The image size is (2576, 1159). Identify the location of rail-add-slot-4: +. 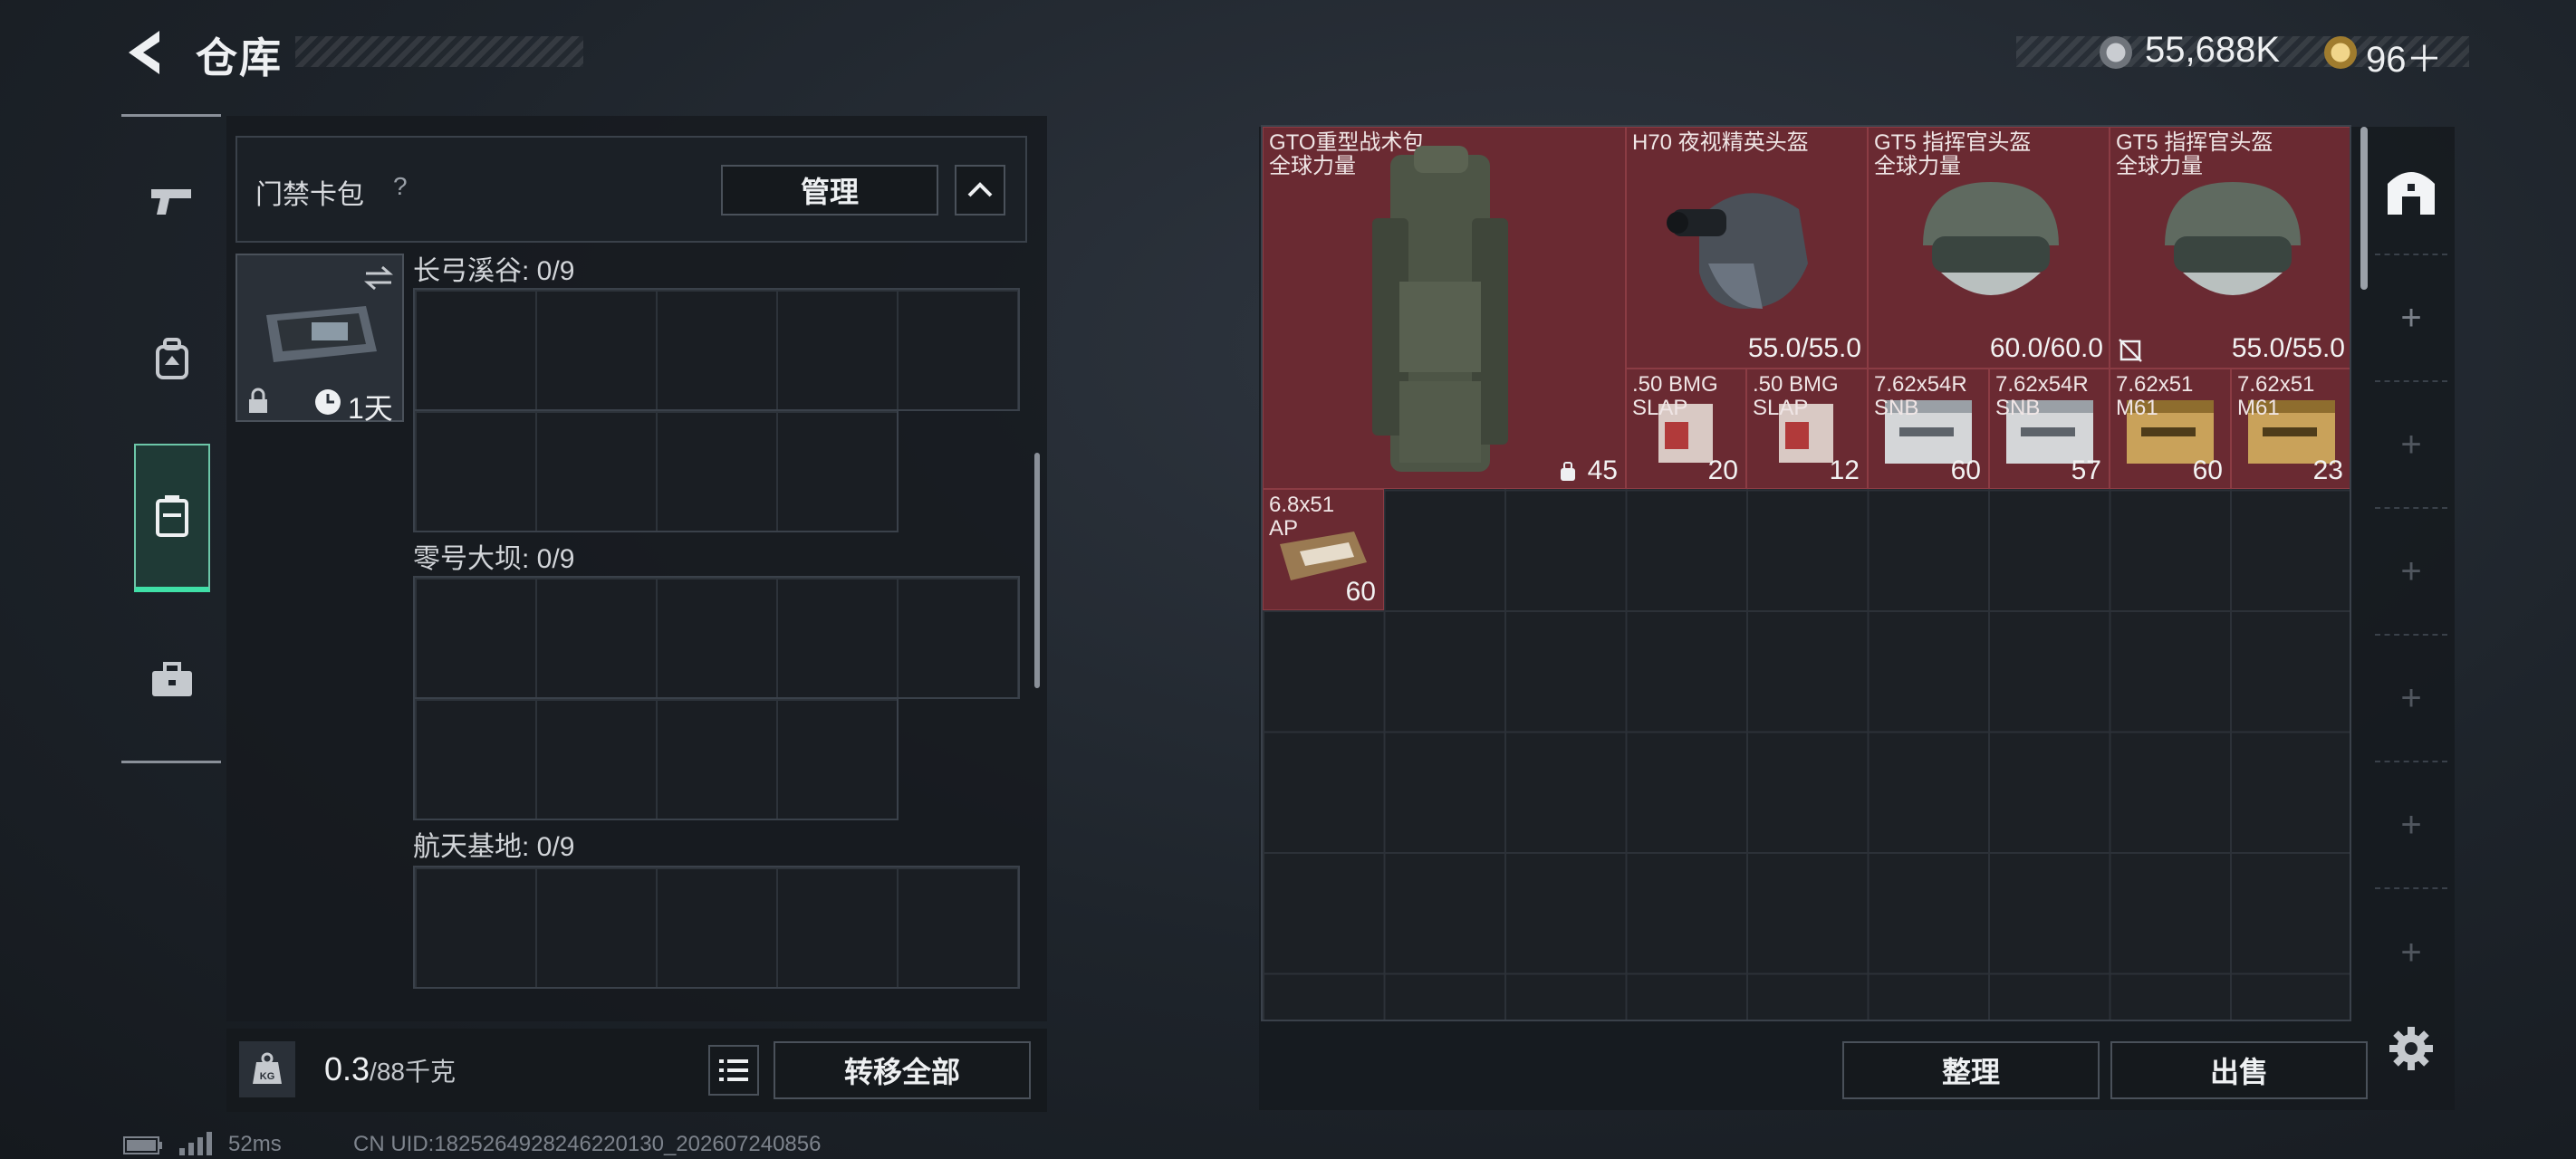
(2411, 699).